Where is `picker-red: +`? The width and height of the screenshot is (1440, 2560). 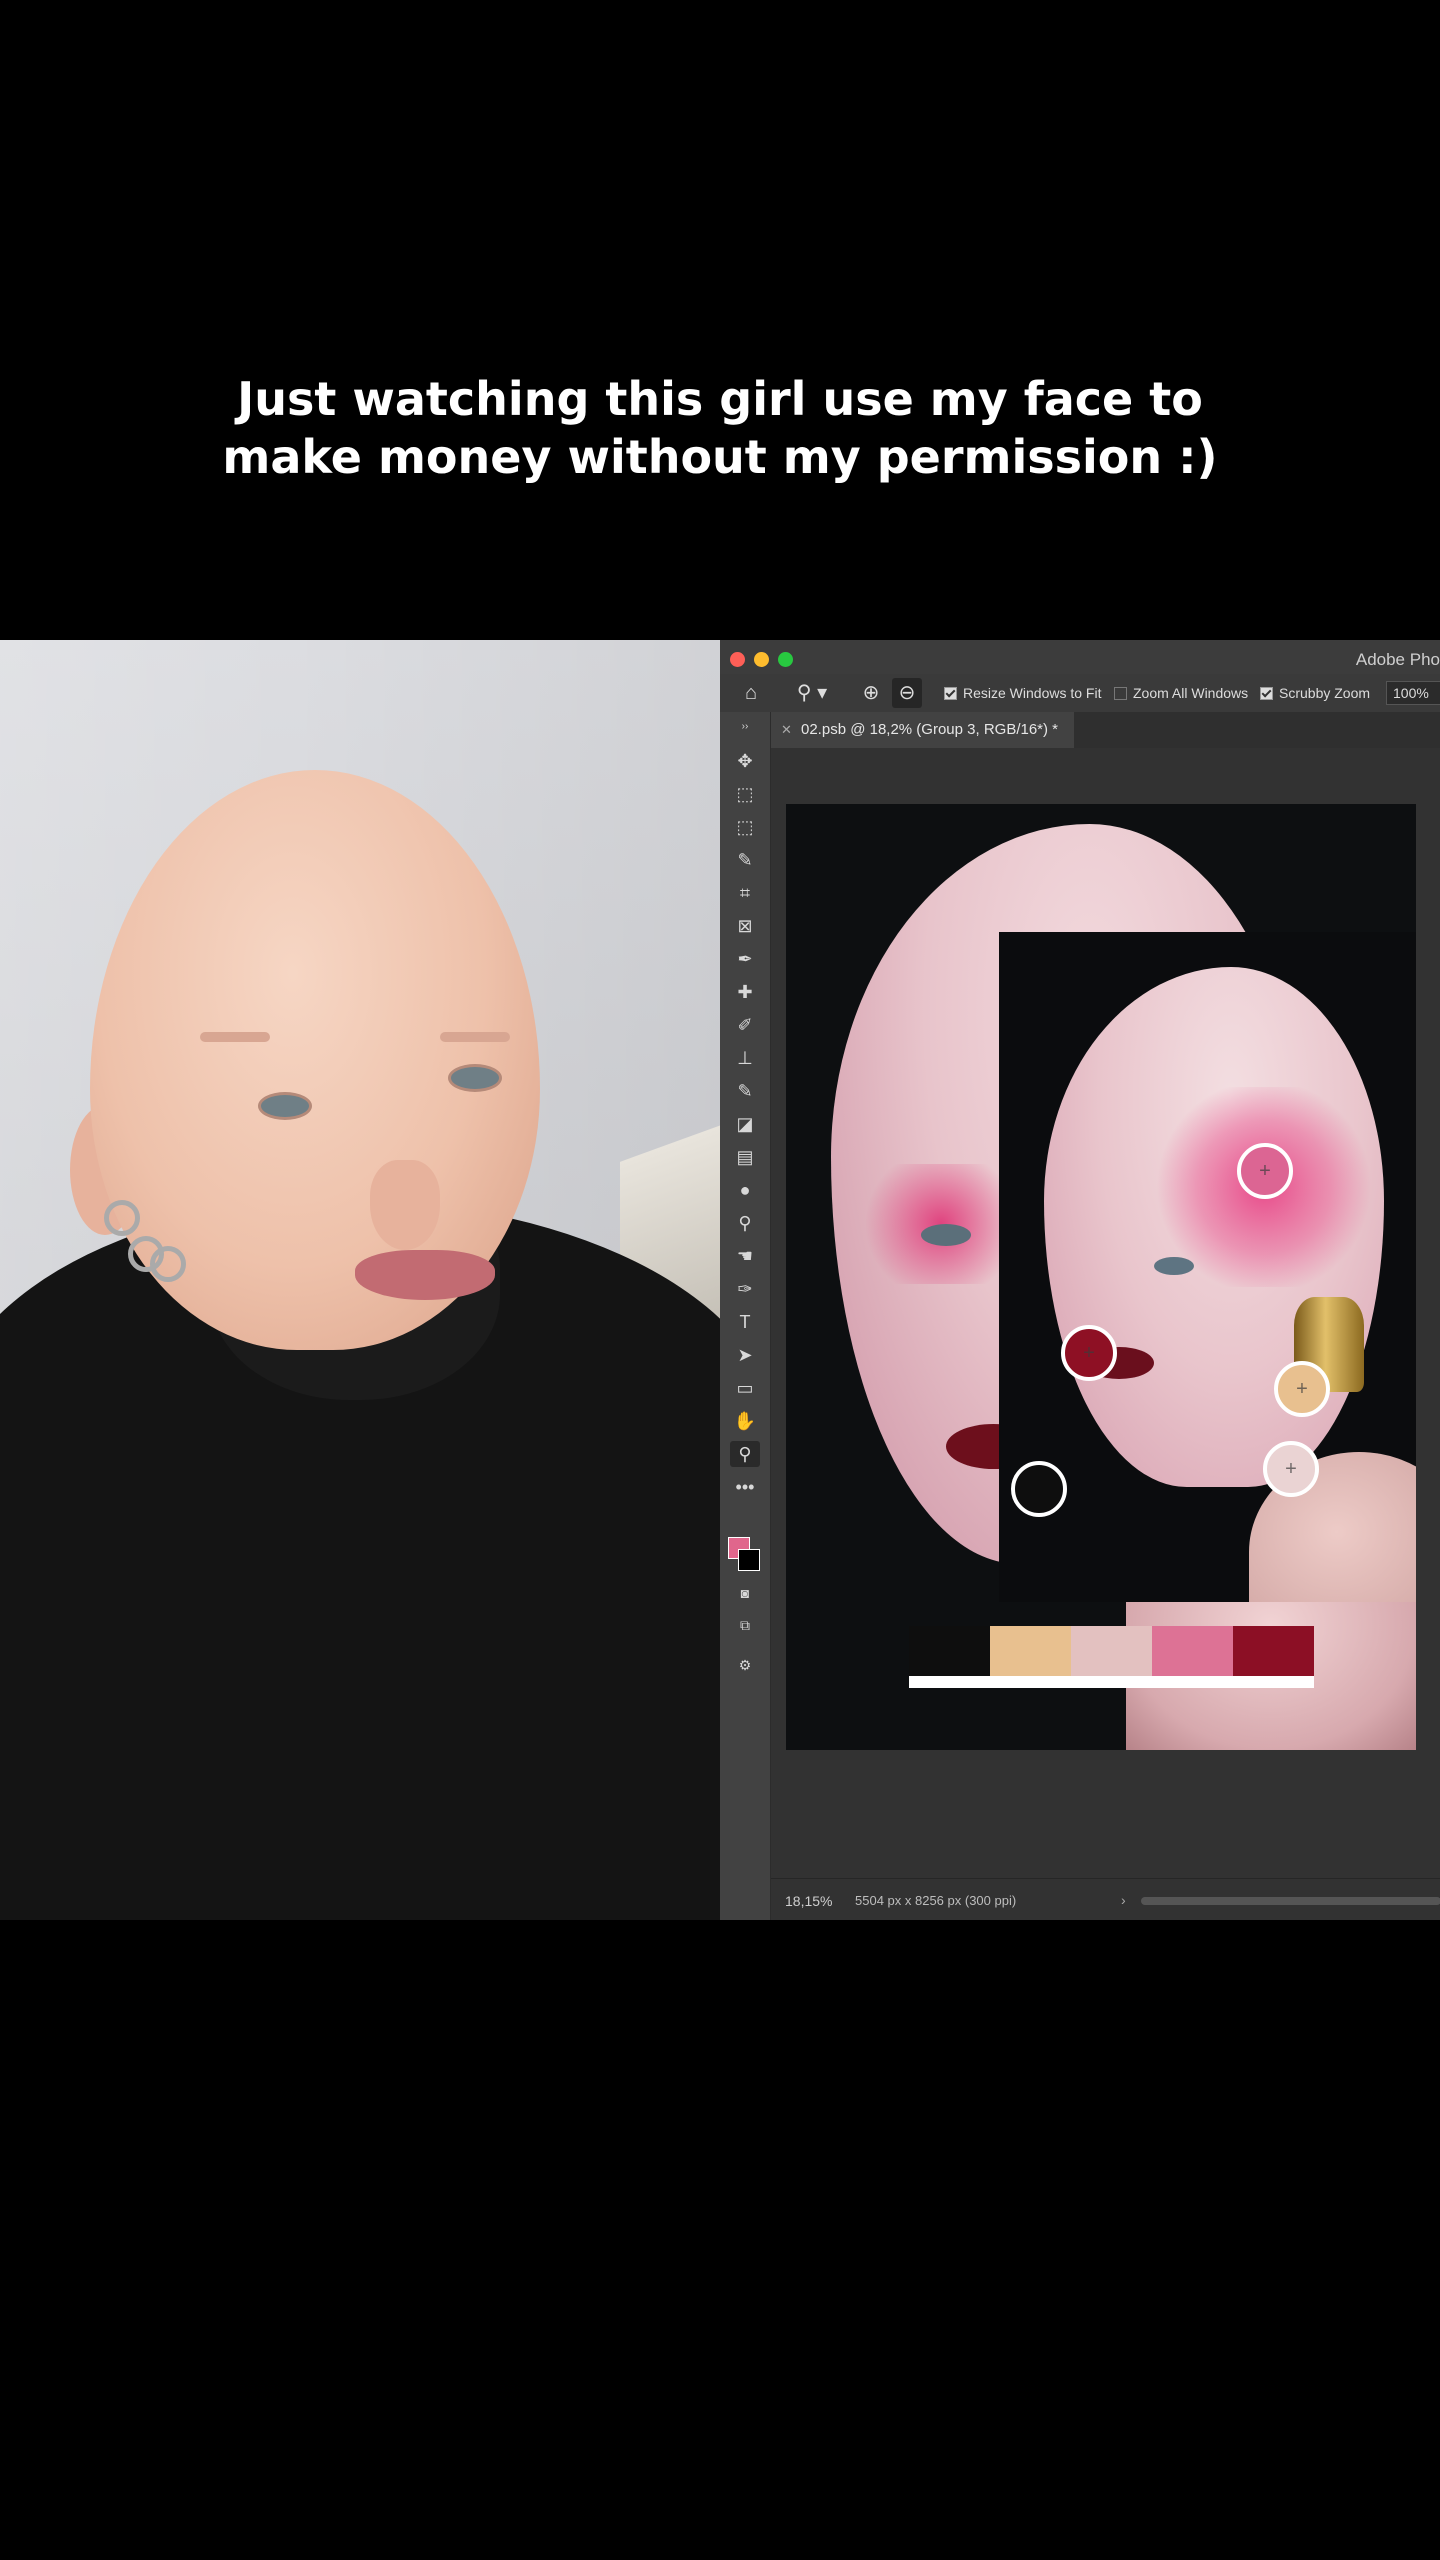 picker-red: + is located at coordinates (1089, 1353).